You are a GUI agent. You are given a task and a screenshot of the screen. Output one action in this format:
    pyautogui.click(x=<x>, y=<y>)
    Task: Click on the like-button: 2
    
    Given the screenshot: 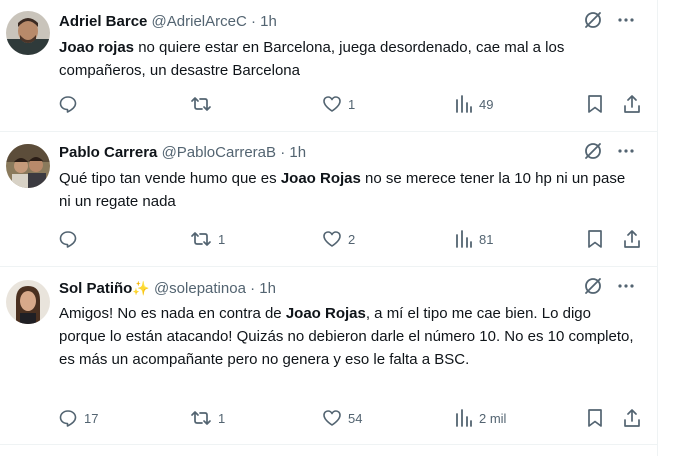 What is the action you would take?
    pyautogui.click(x=338, y=239)
    